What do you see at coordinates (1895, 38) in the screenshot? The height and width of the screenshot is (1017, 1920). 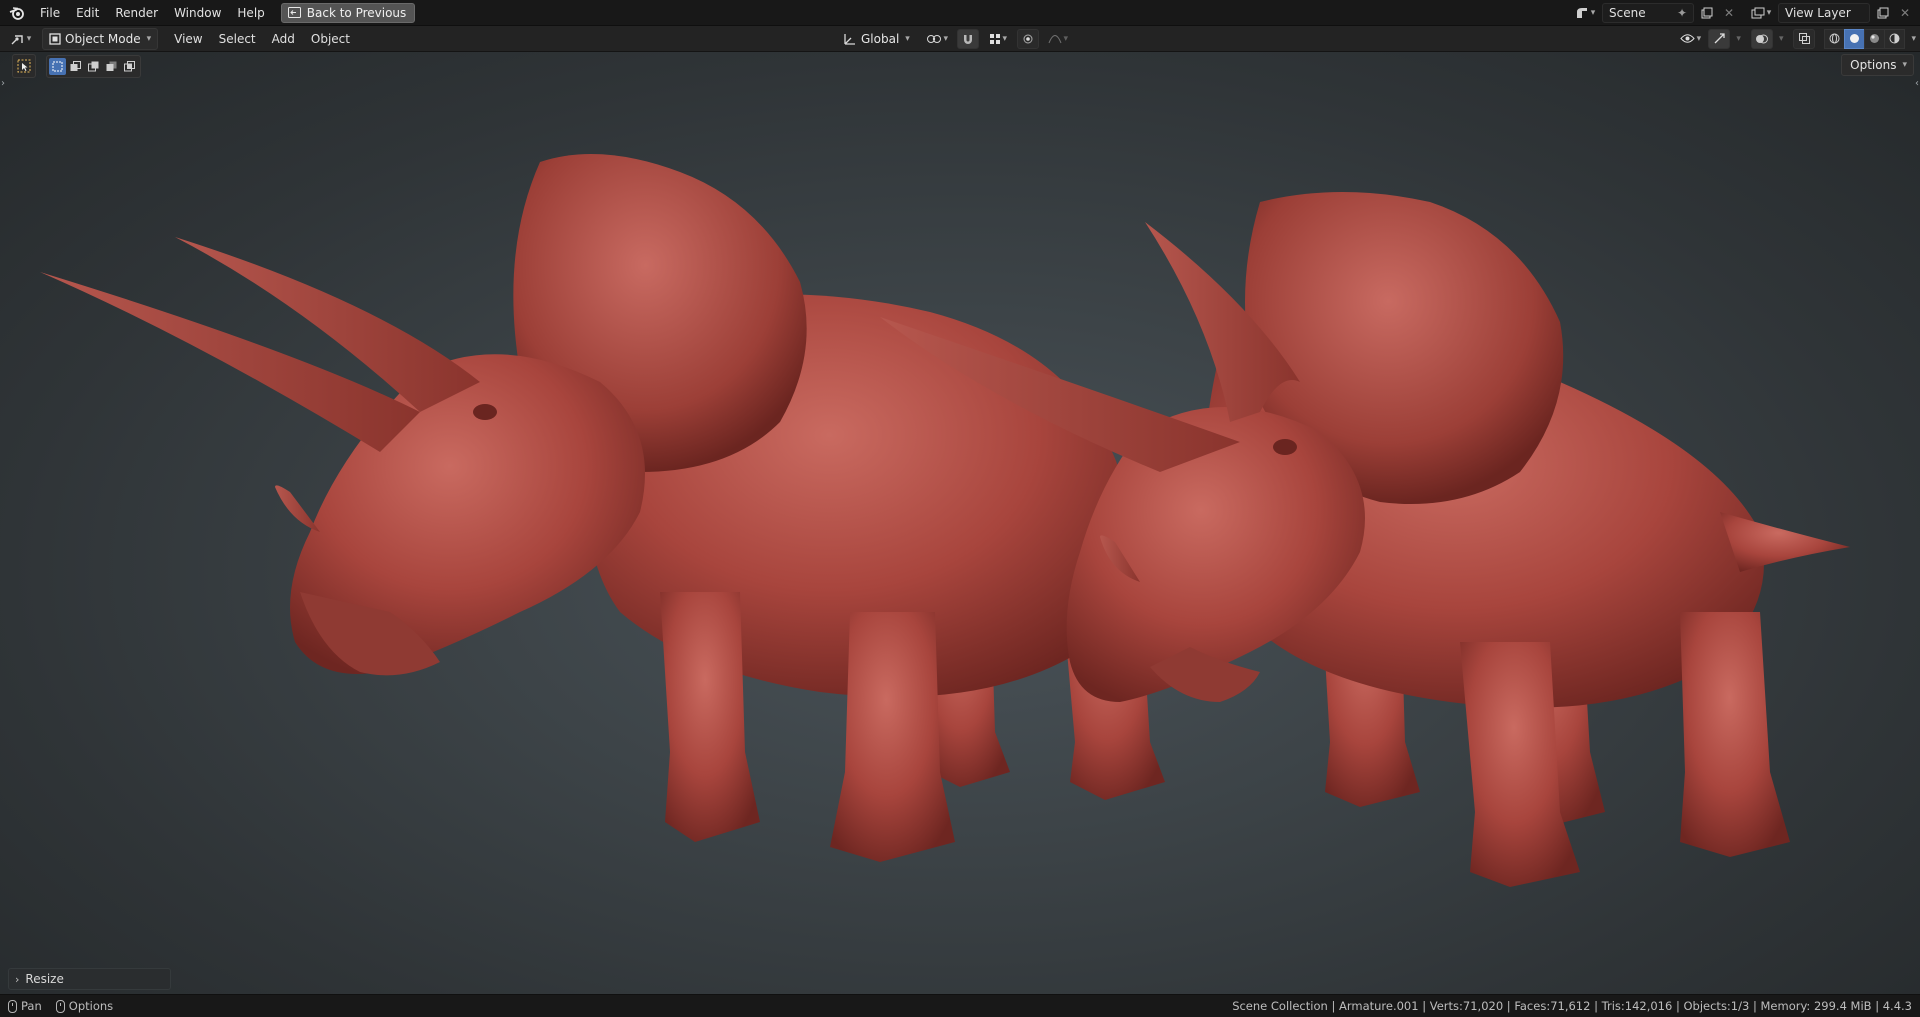 I see `rendered-shading-icon` at bounding box center [1895, 38].